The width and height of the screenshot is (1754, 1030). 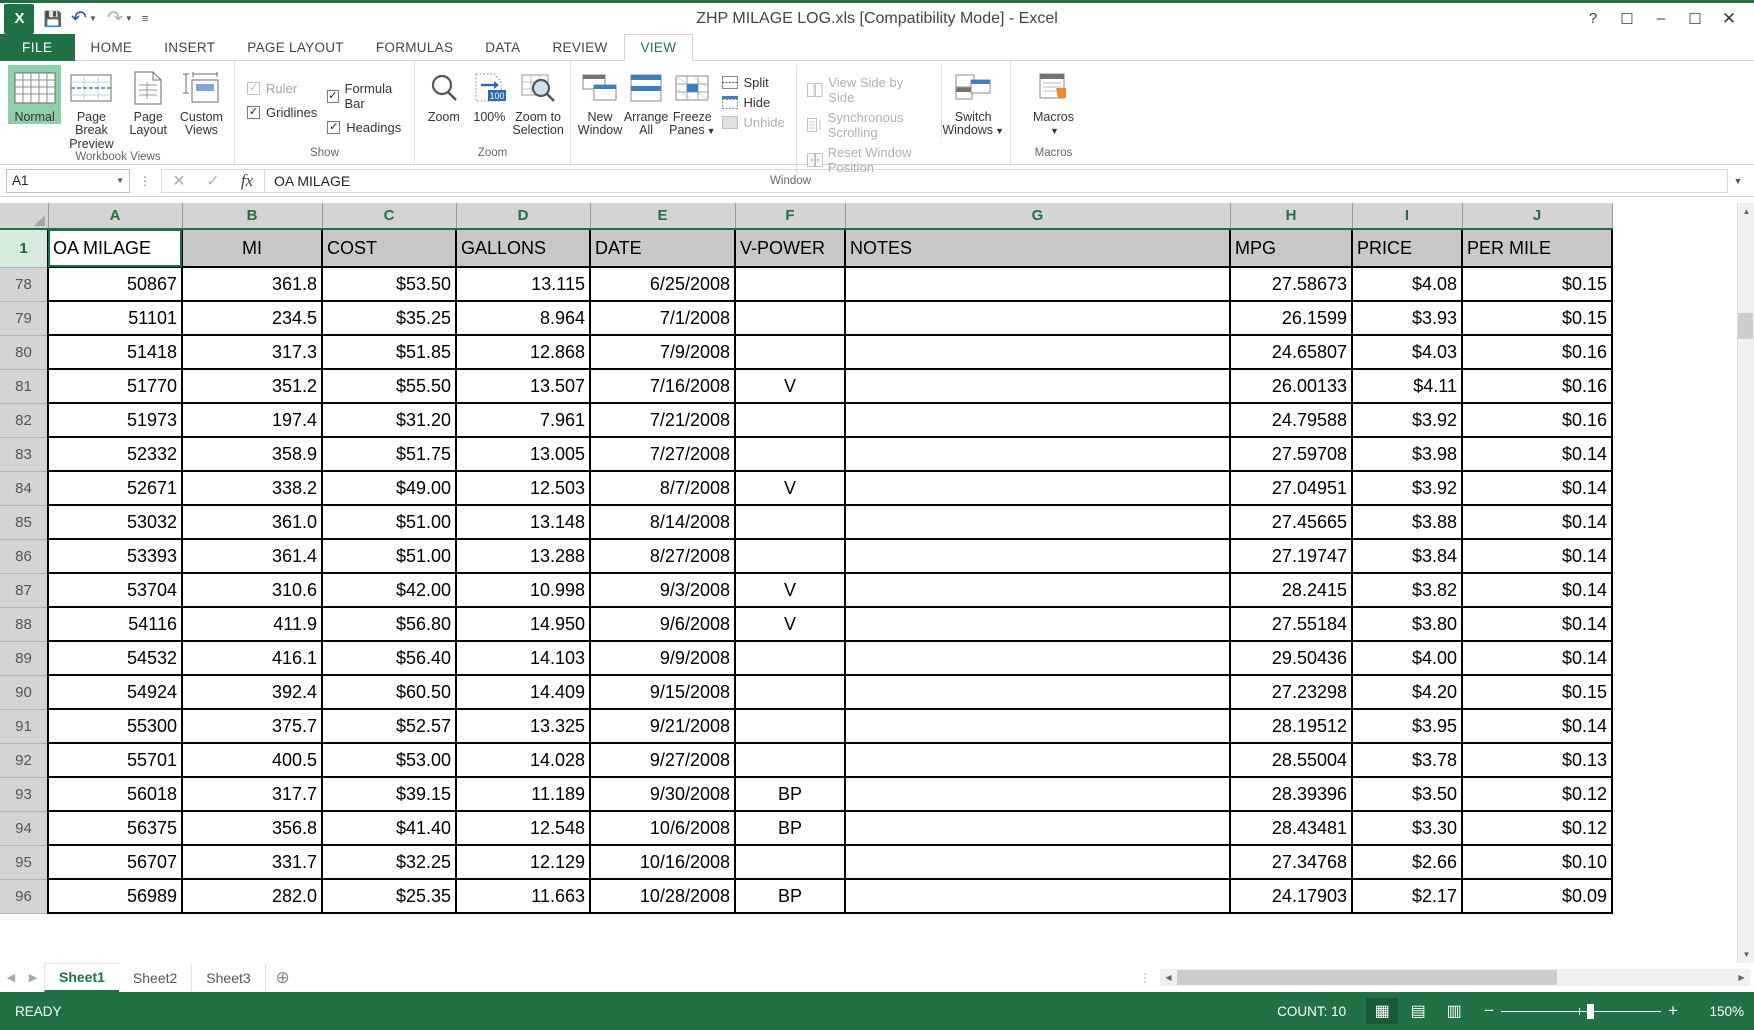 I want to click on cell-i90: $4.20, so click(x=1407, y=692).